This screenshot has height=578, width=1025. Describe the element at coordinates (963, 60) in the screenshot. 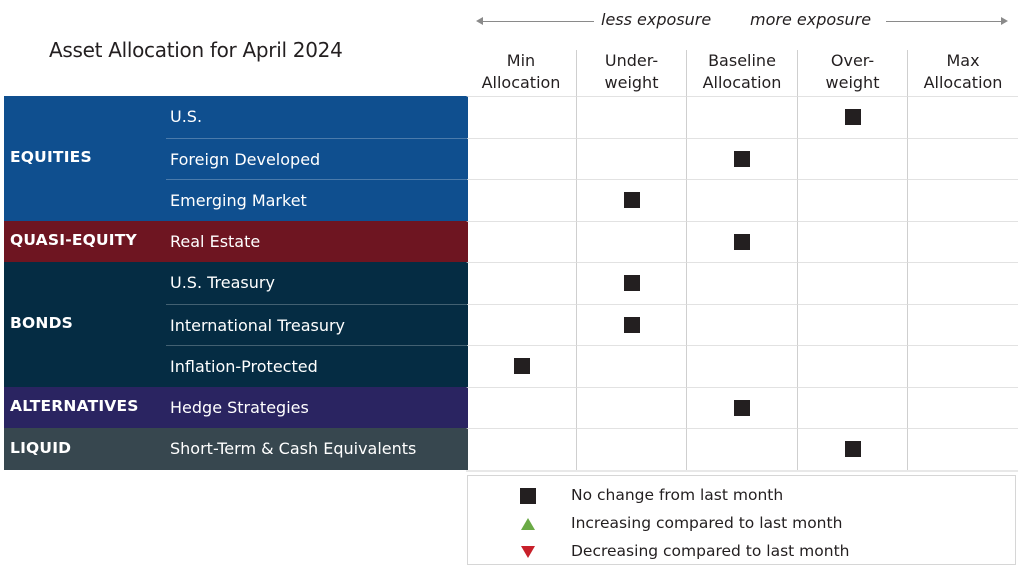

I see `column-header-line1: Max` at that location.